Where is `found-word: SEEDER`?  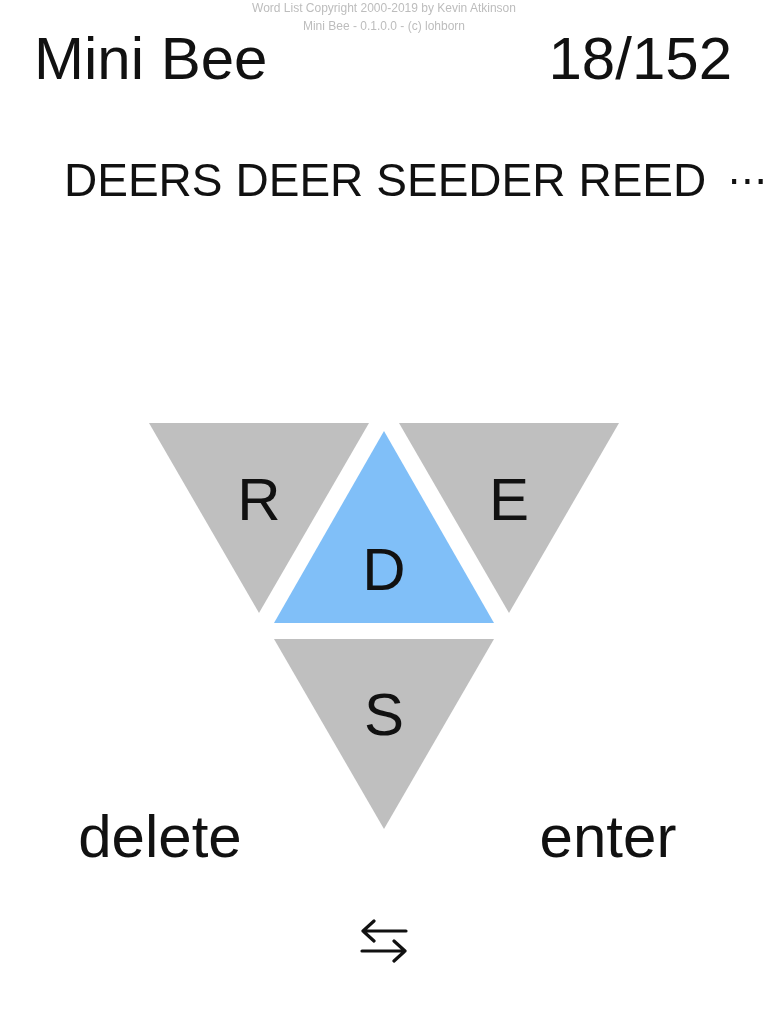
found-word: SEEDER is located at coordinates (471, 180).